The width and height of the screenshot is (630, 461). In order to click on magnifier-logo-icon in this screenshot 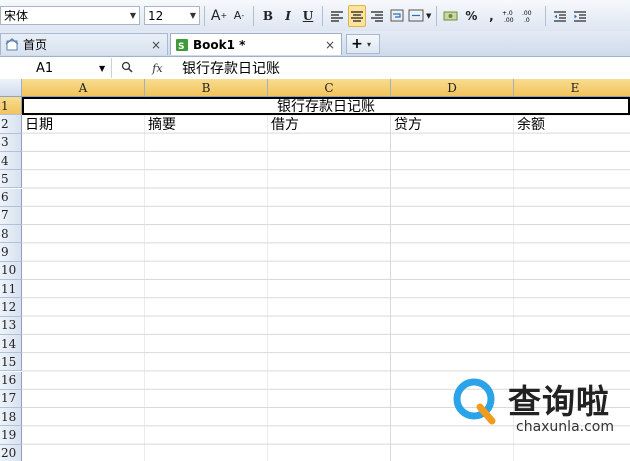, I will do `click(474, 401)`.